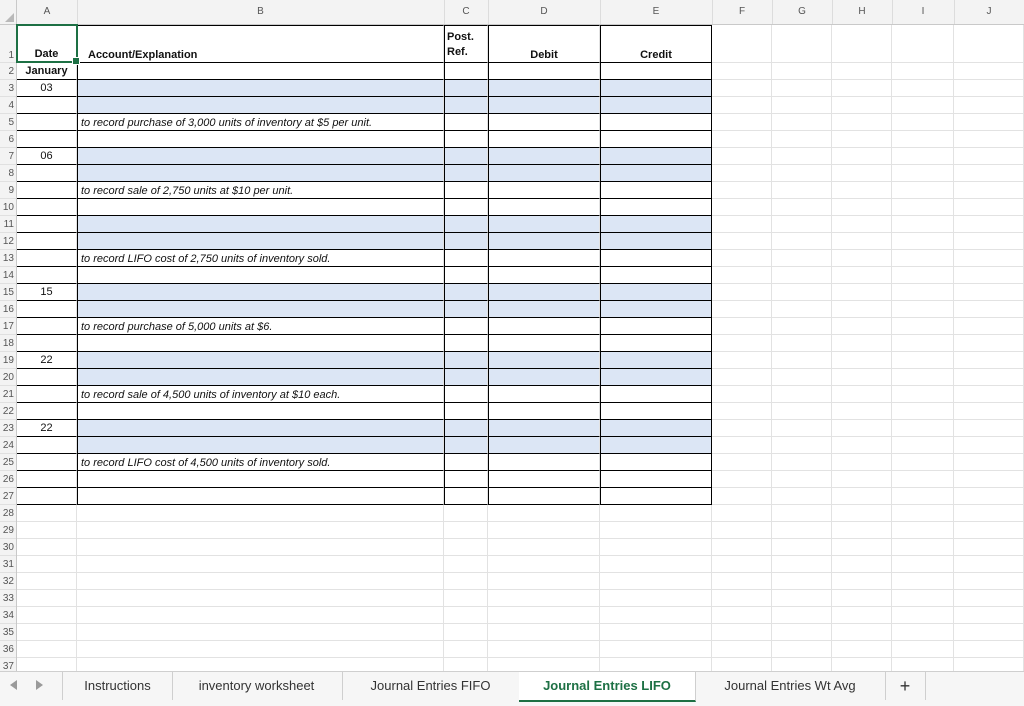 Image resolution: width=1024 pixels, height=706 pixels. What do you see at coordinates (802, 122) in the screenshot?
I see `cell-G5` at bounding box center [802, 122].